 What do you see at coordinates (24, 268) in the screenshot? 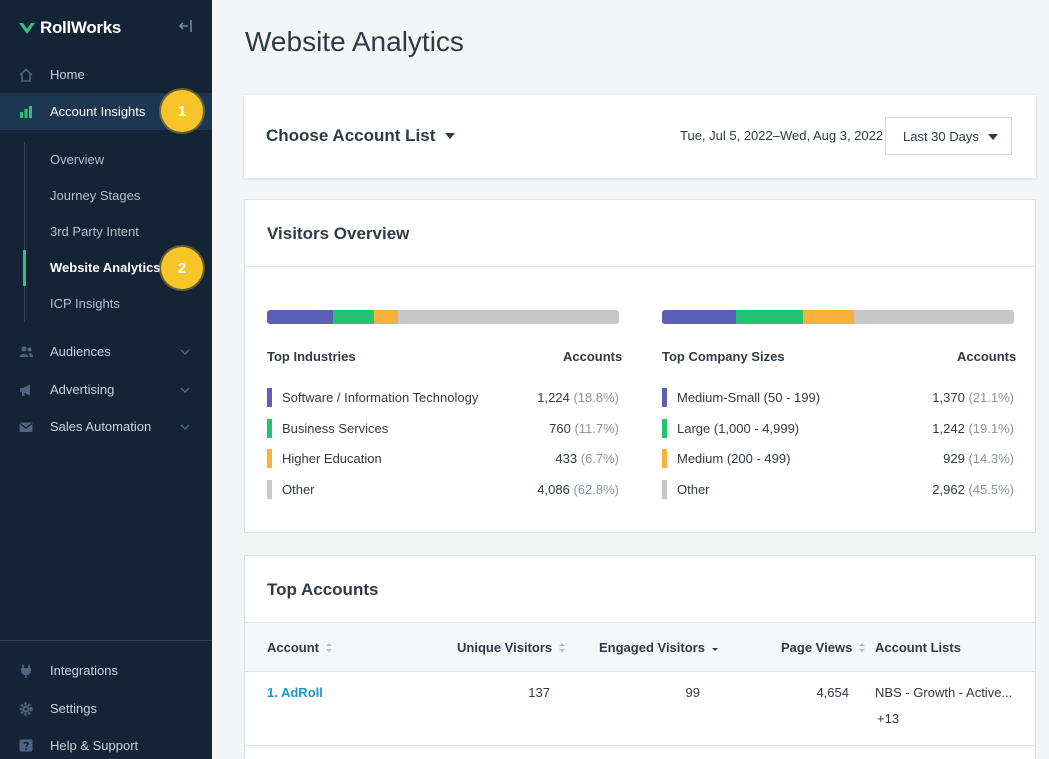
I see `subnav-active-indicator` at bounding box center [24, 268].